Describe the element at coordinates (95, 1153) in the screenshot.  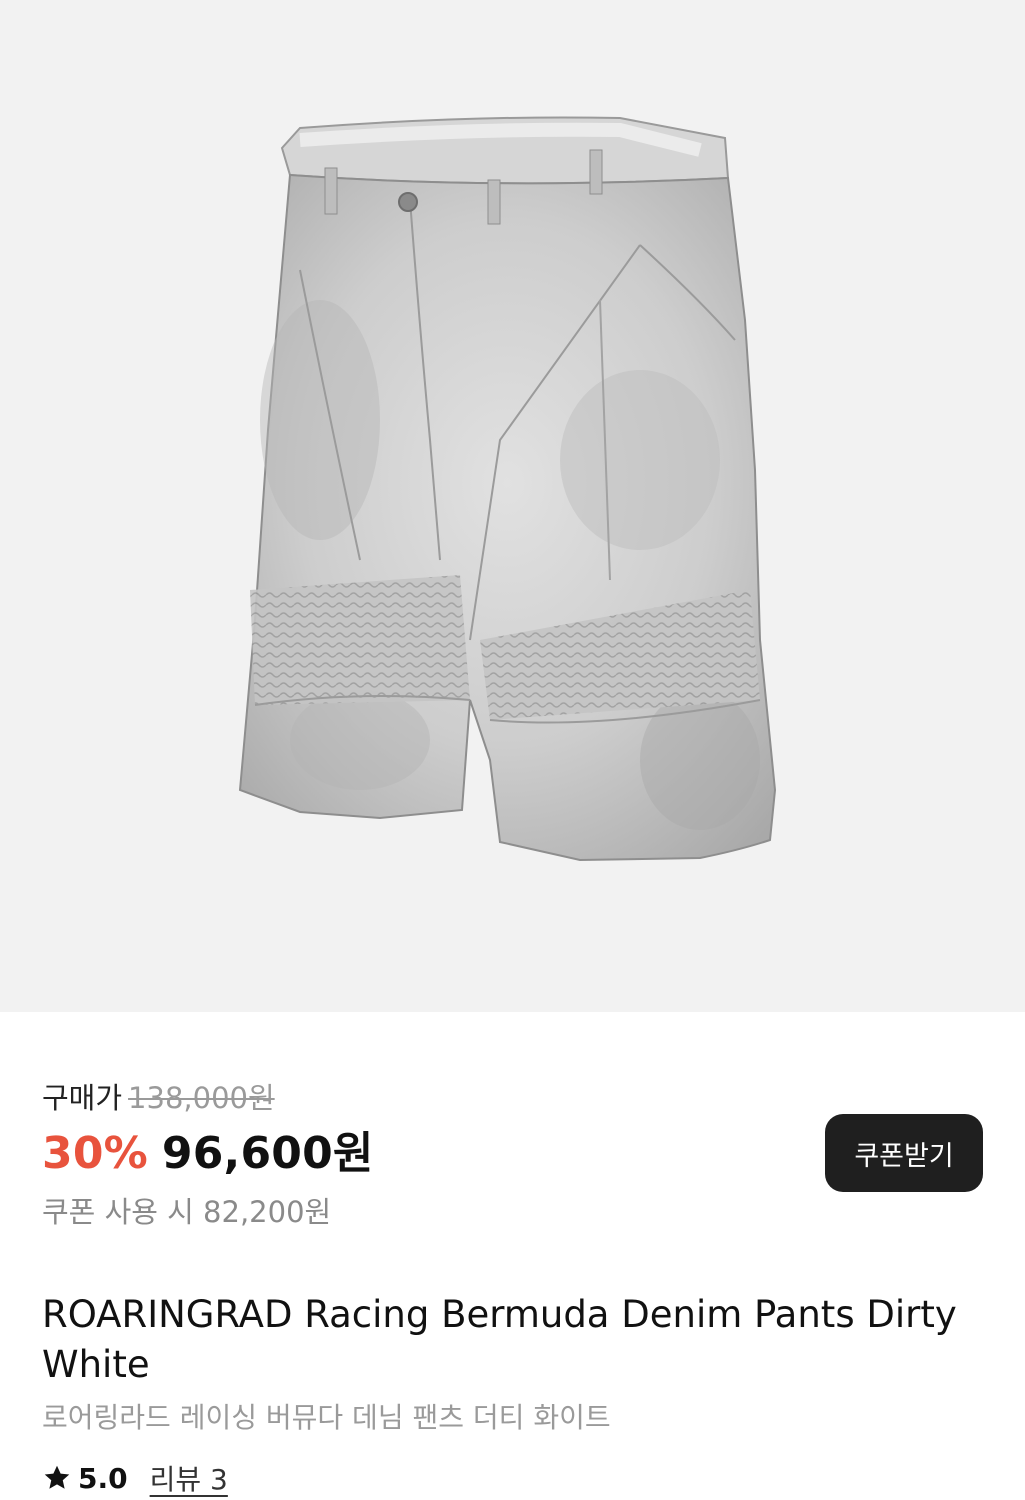
I see `discount-percent: 30%` at that location.